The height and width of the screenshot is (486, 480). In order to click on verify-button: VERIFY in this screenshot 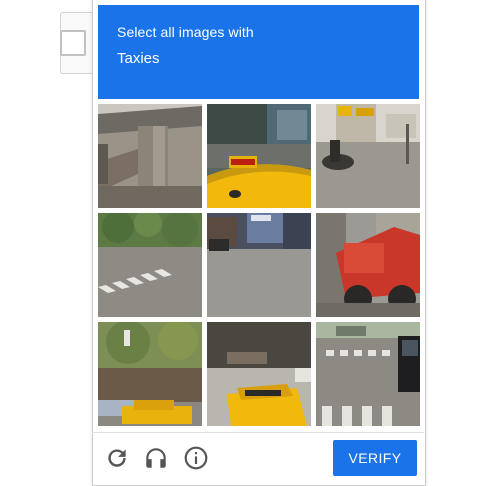, I will do `click(375, 458)`.